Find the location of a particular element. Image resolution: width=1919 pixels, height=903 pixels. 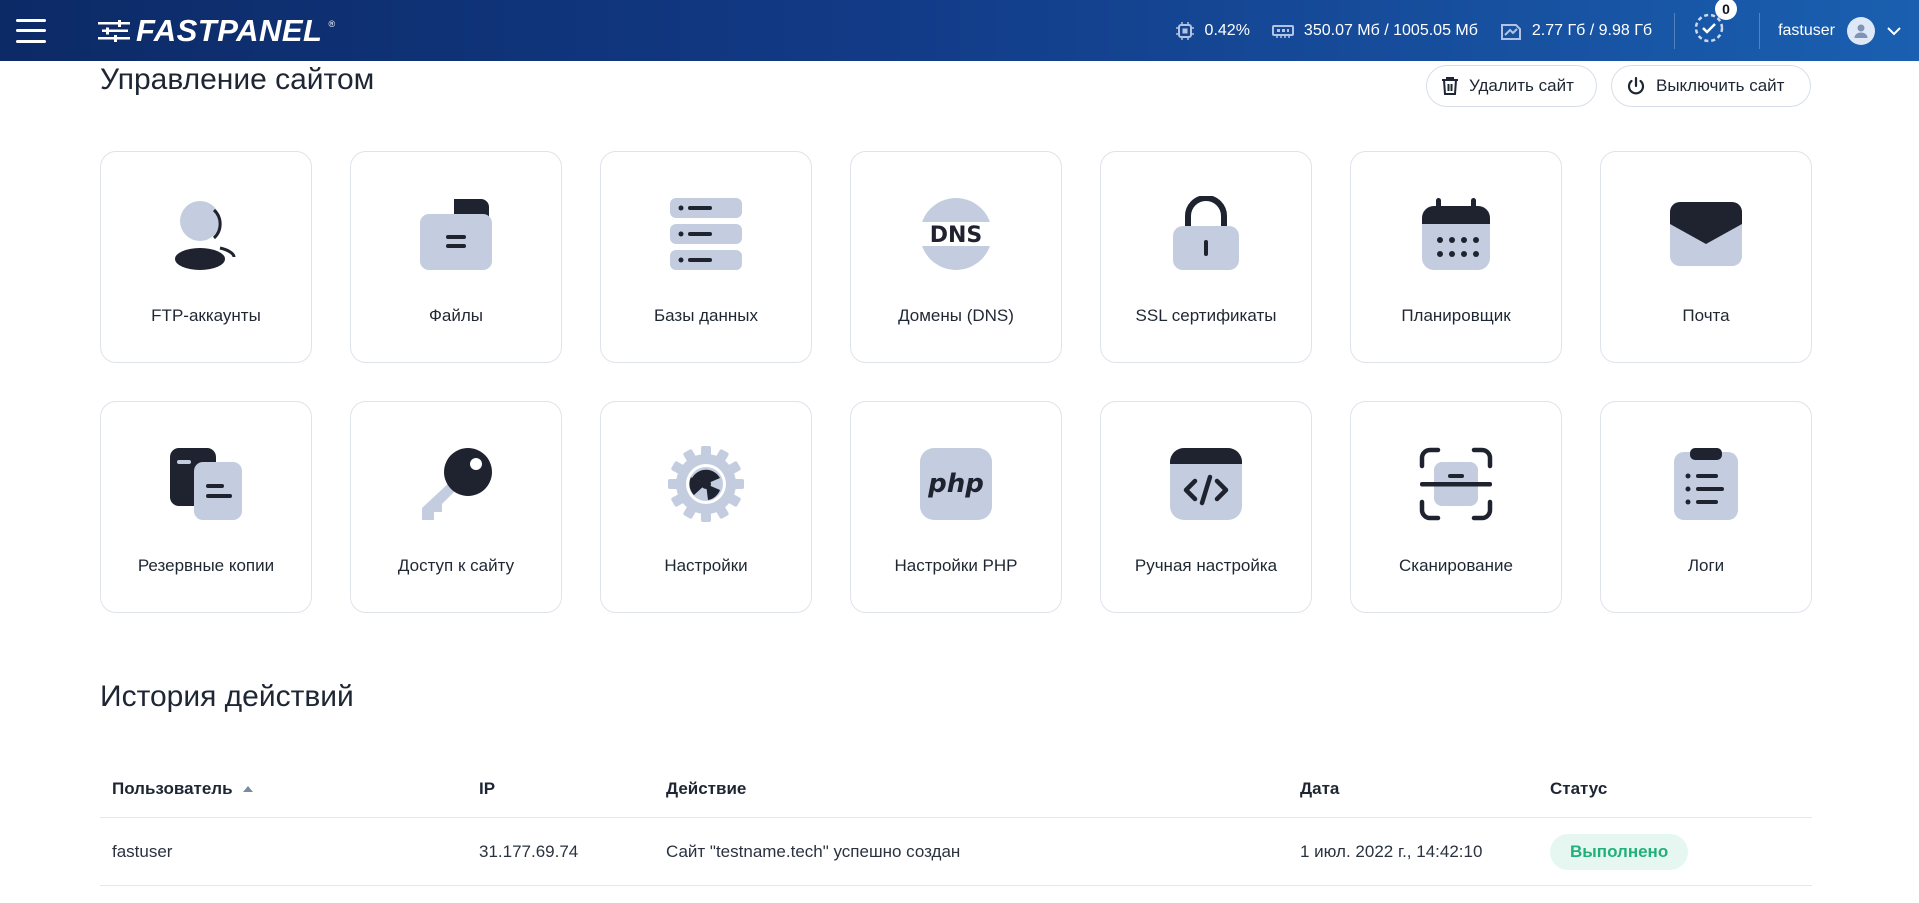

tile-site-access: Доступ к сайту is located at coordinates (456, 507).